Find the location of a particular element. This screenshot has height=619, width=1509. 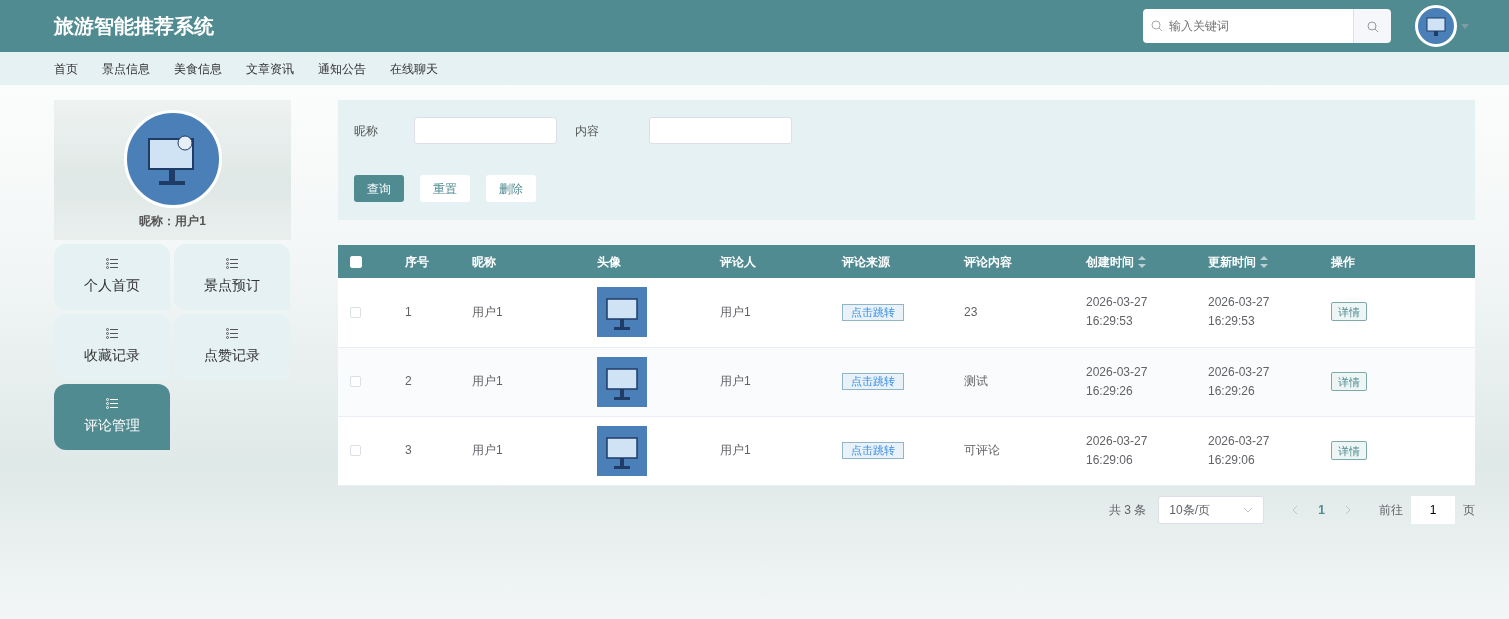

sidebar-item: 景点预订 is located at coordinates (232, 277).